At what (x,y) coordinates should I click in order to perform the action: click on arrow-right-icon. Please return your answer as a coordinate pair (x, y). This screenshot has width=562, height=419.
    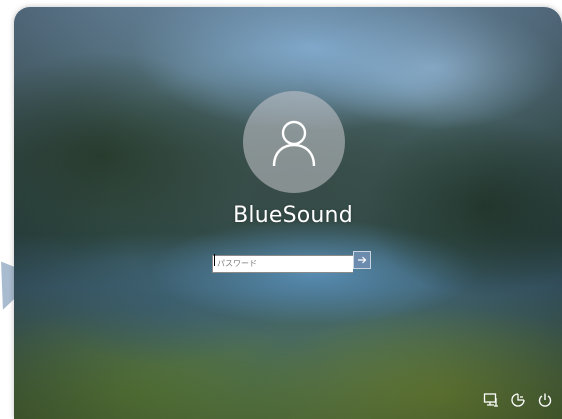
    Looking at the image, I should click on (362, 260).